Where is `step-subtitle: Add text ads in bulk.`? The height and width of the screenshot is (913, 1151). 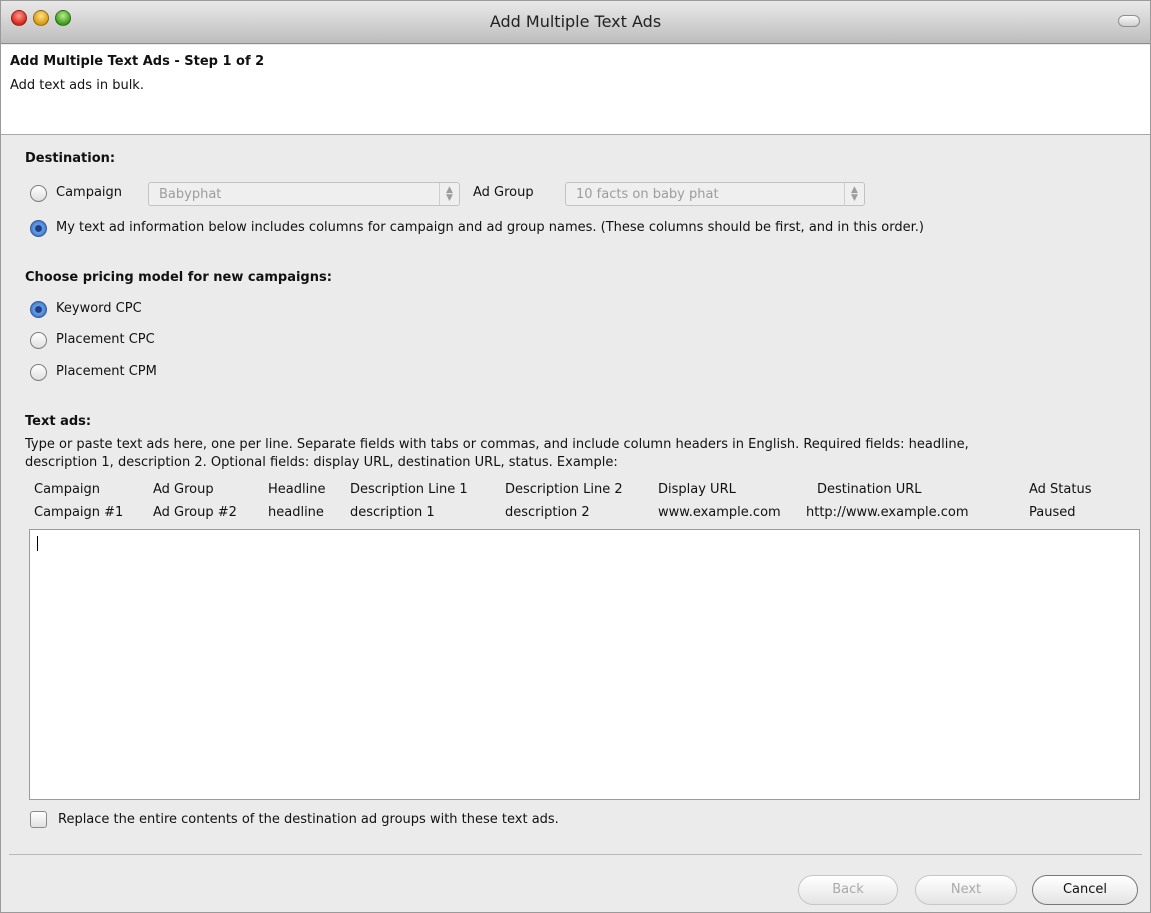
step-subtitle: Add text ads in bulk. is located at coordinates (77, 85).